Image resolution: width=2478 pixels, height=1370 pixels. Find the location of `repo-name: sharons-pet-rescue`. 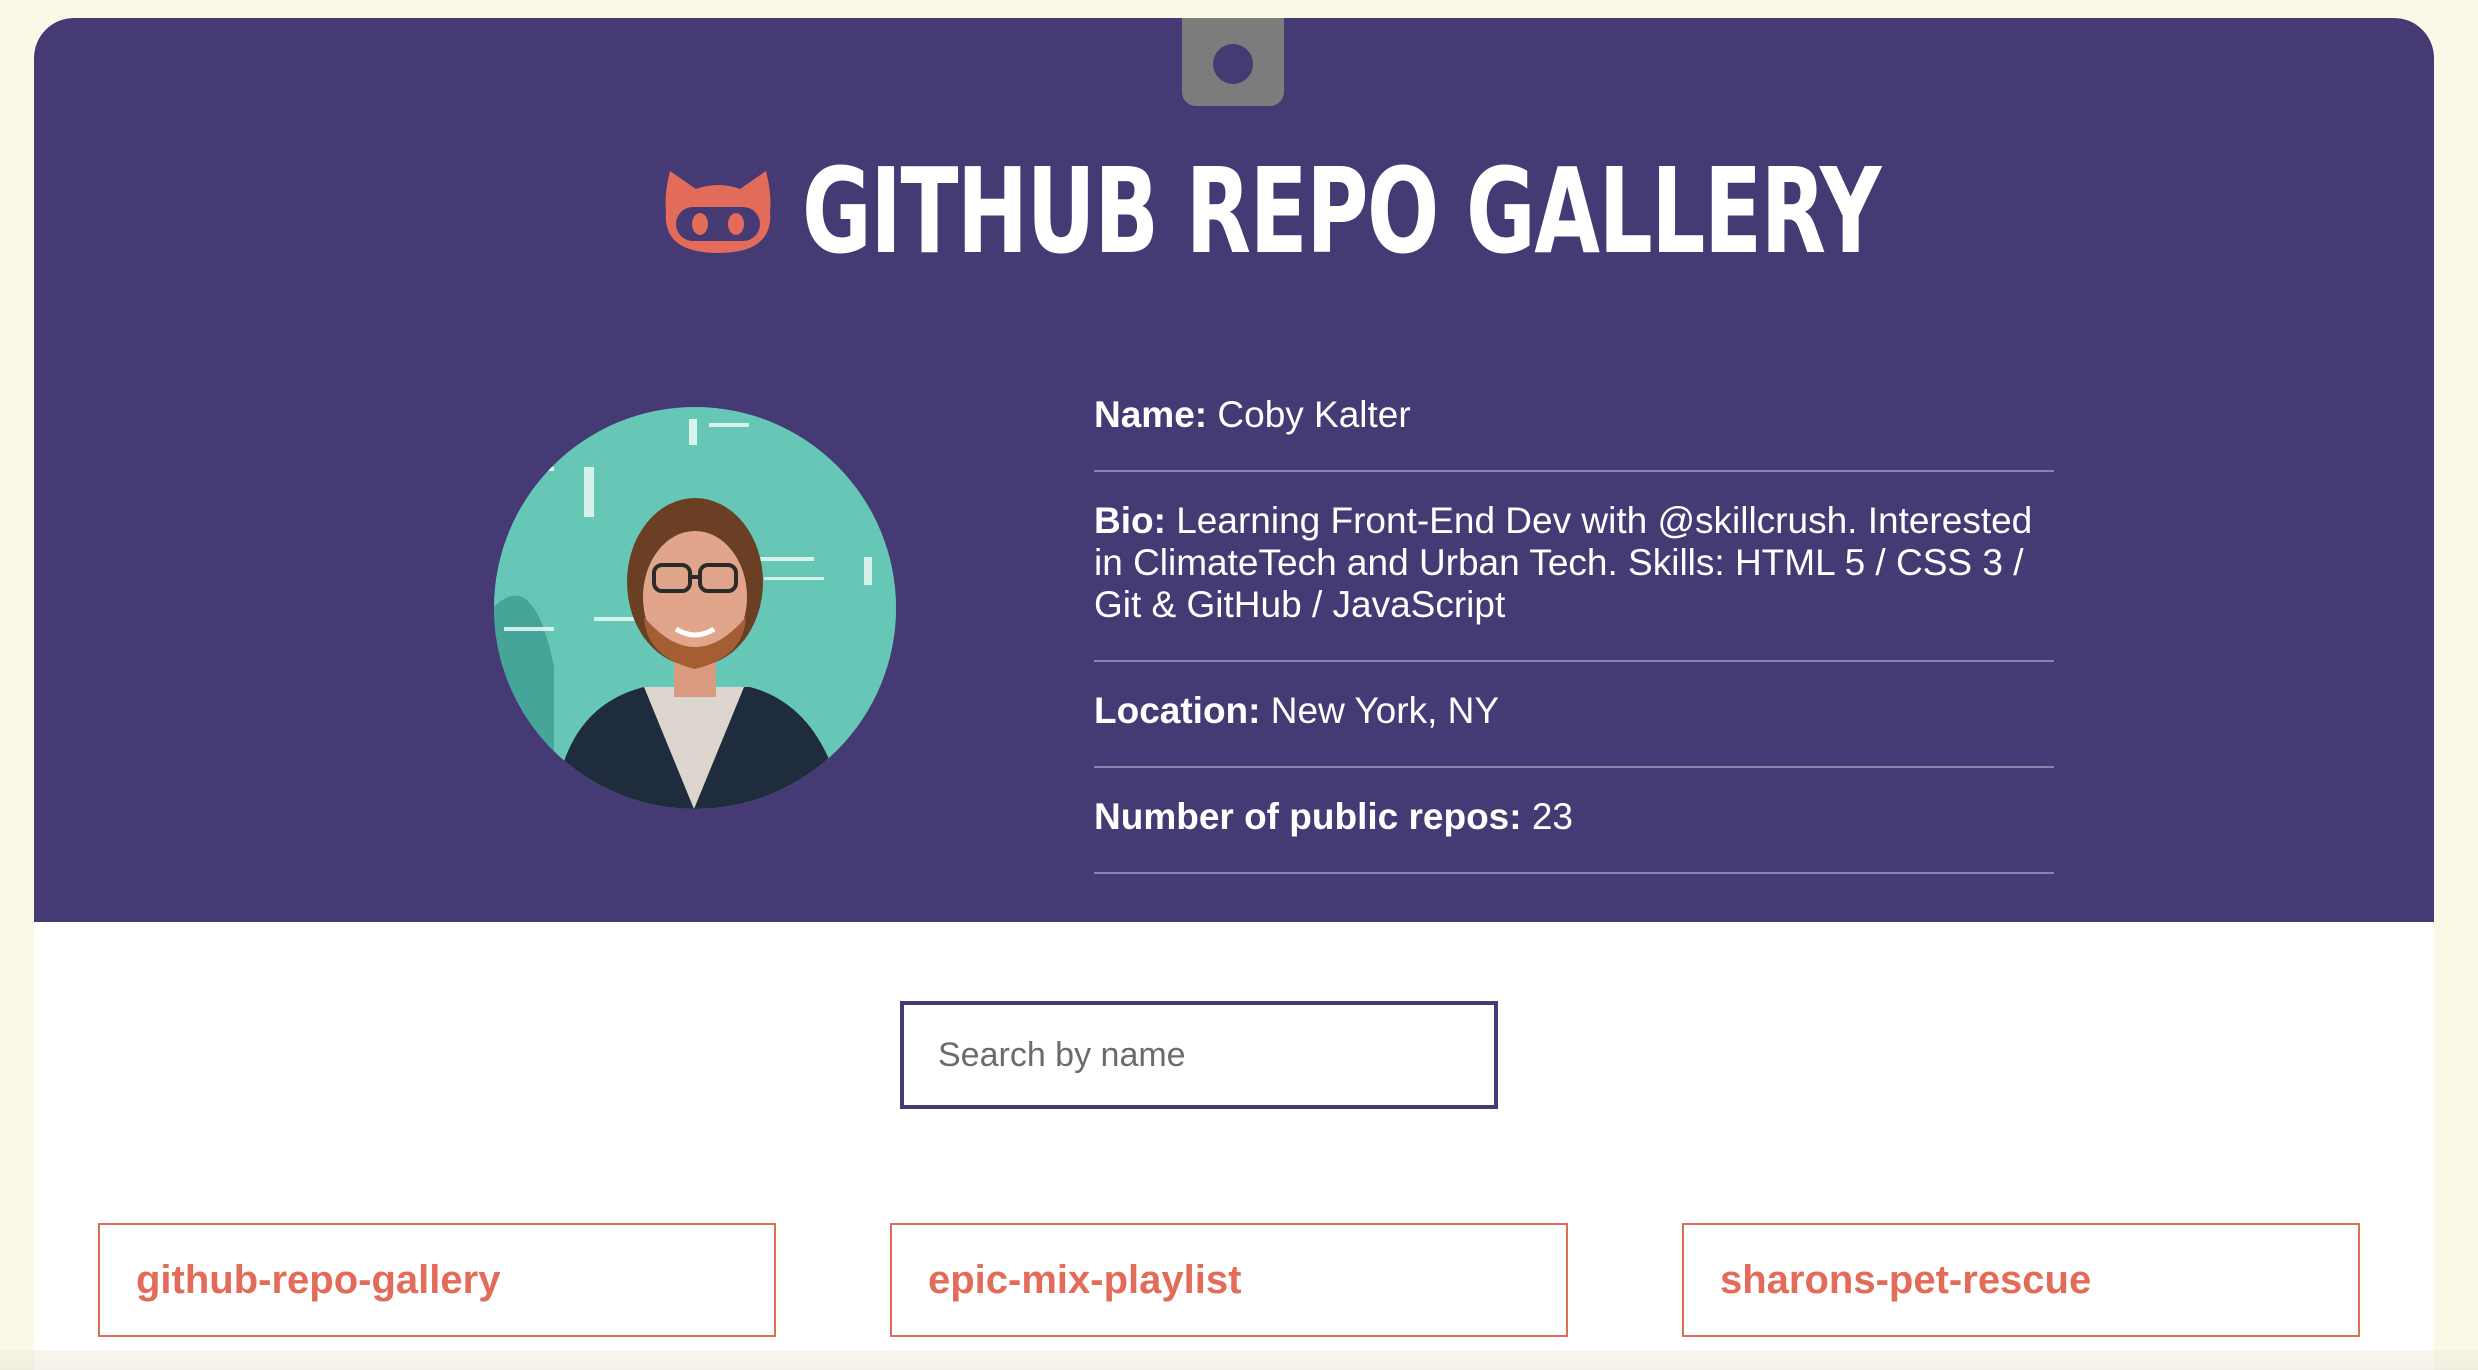

repo-name: sharons-pet-rescue is located at coordinates (1905, 1280).